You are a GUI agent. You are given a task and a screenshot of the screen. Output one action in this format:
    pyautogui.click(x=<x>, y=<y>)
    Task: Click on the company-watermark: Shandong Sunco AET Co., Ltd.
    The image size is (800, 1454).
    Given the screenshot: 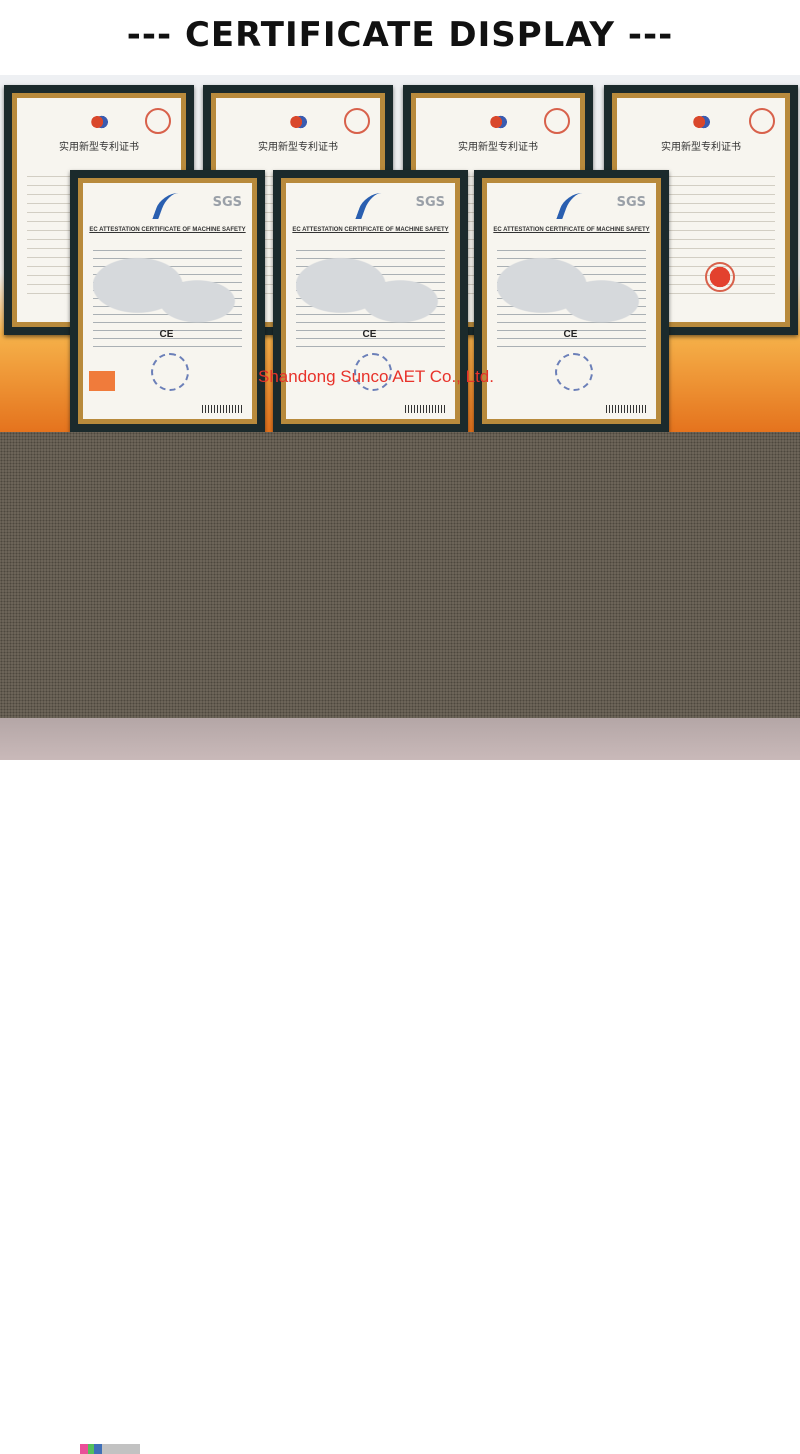 What is the action you would take?
    pyautogui.click(x=376, y=376)
    